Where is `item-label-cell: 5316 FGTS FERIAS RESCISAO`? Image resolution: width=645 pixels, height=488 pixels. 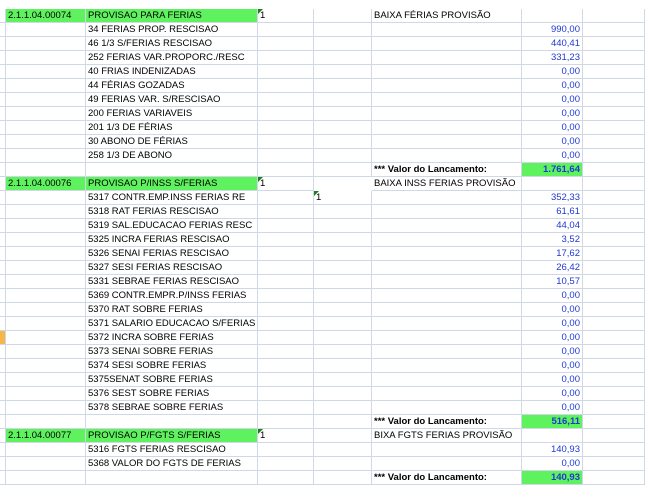
item-label-cell: 5316 FGTS FERIAS RESCISAO is located at coordinates (172, 450).